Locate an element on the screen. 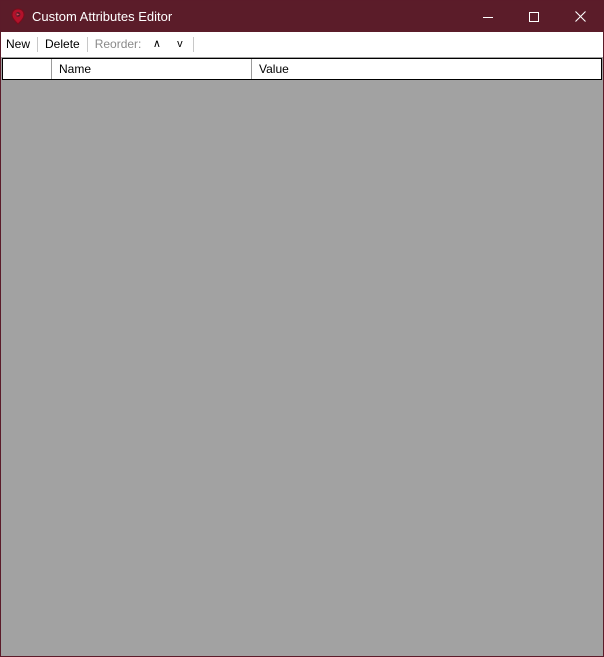  reorder-label: Reorder: is located at coordinates (118, 44).